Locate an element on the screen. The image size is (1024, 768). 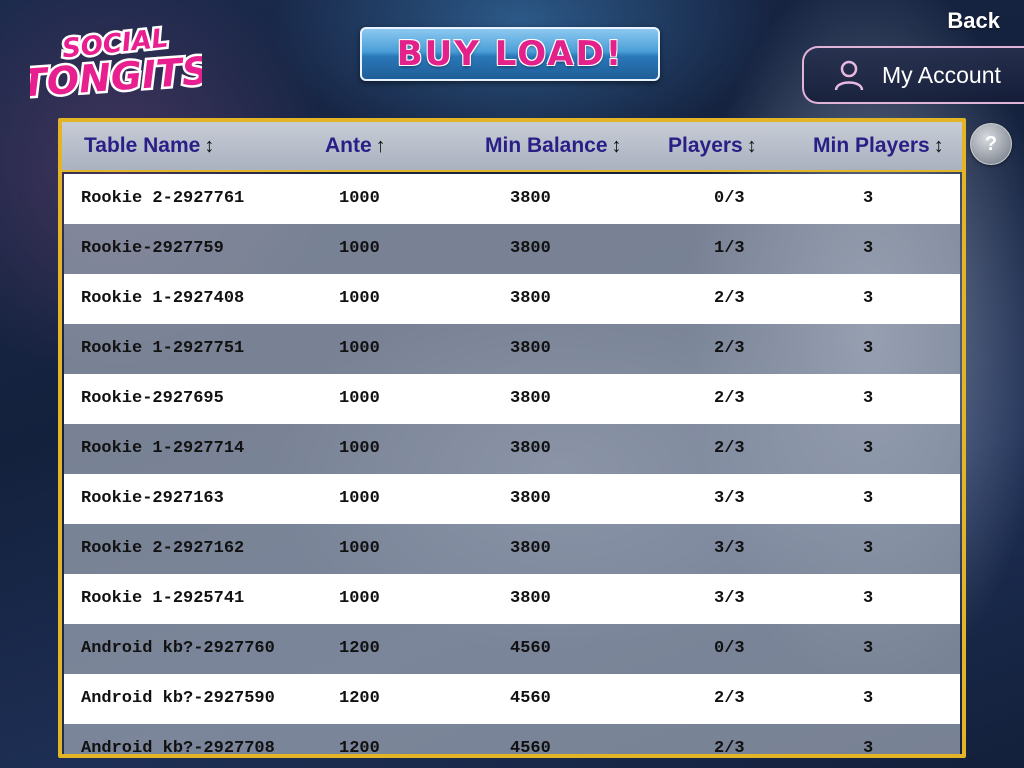
table-row: Rookie-2927163 1000 3800 3/3 3 is located at coordinates (512, 499).